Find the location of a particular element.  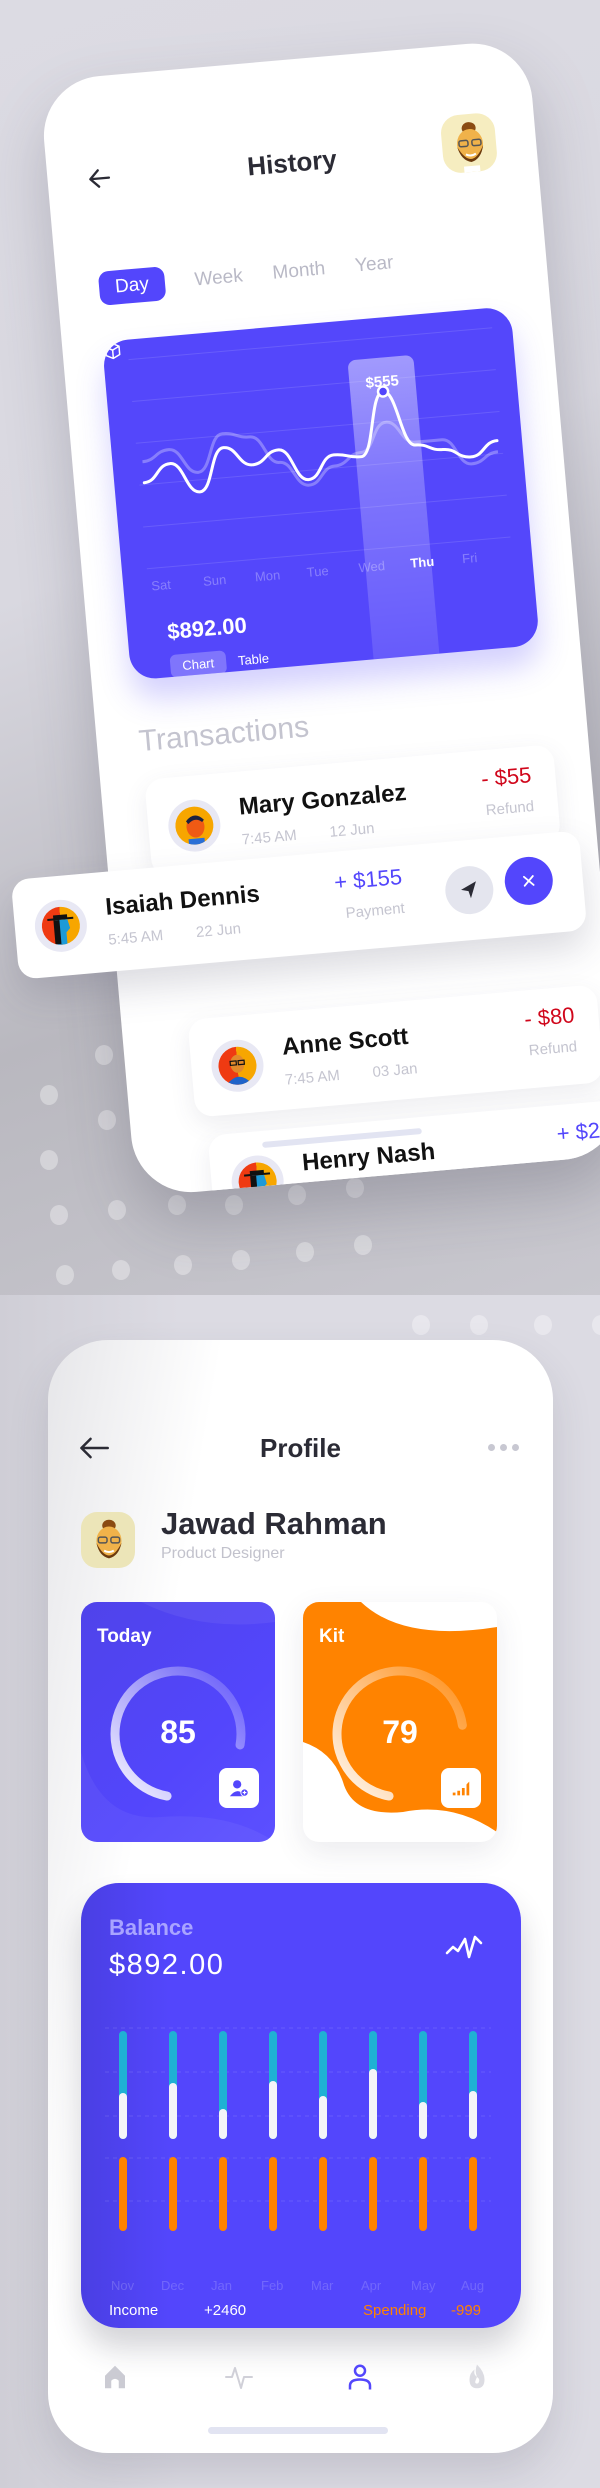

signal-button is located at coordinates (461, 1788).